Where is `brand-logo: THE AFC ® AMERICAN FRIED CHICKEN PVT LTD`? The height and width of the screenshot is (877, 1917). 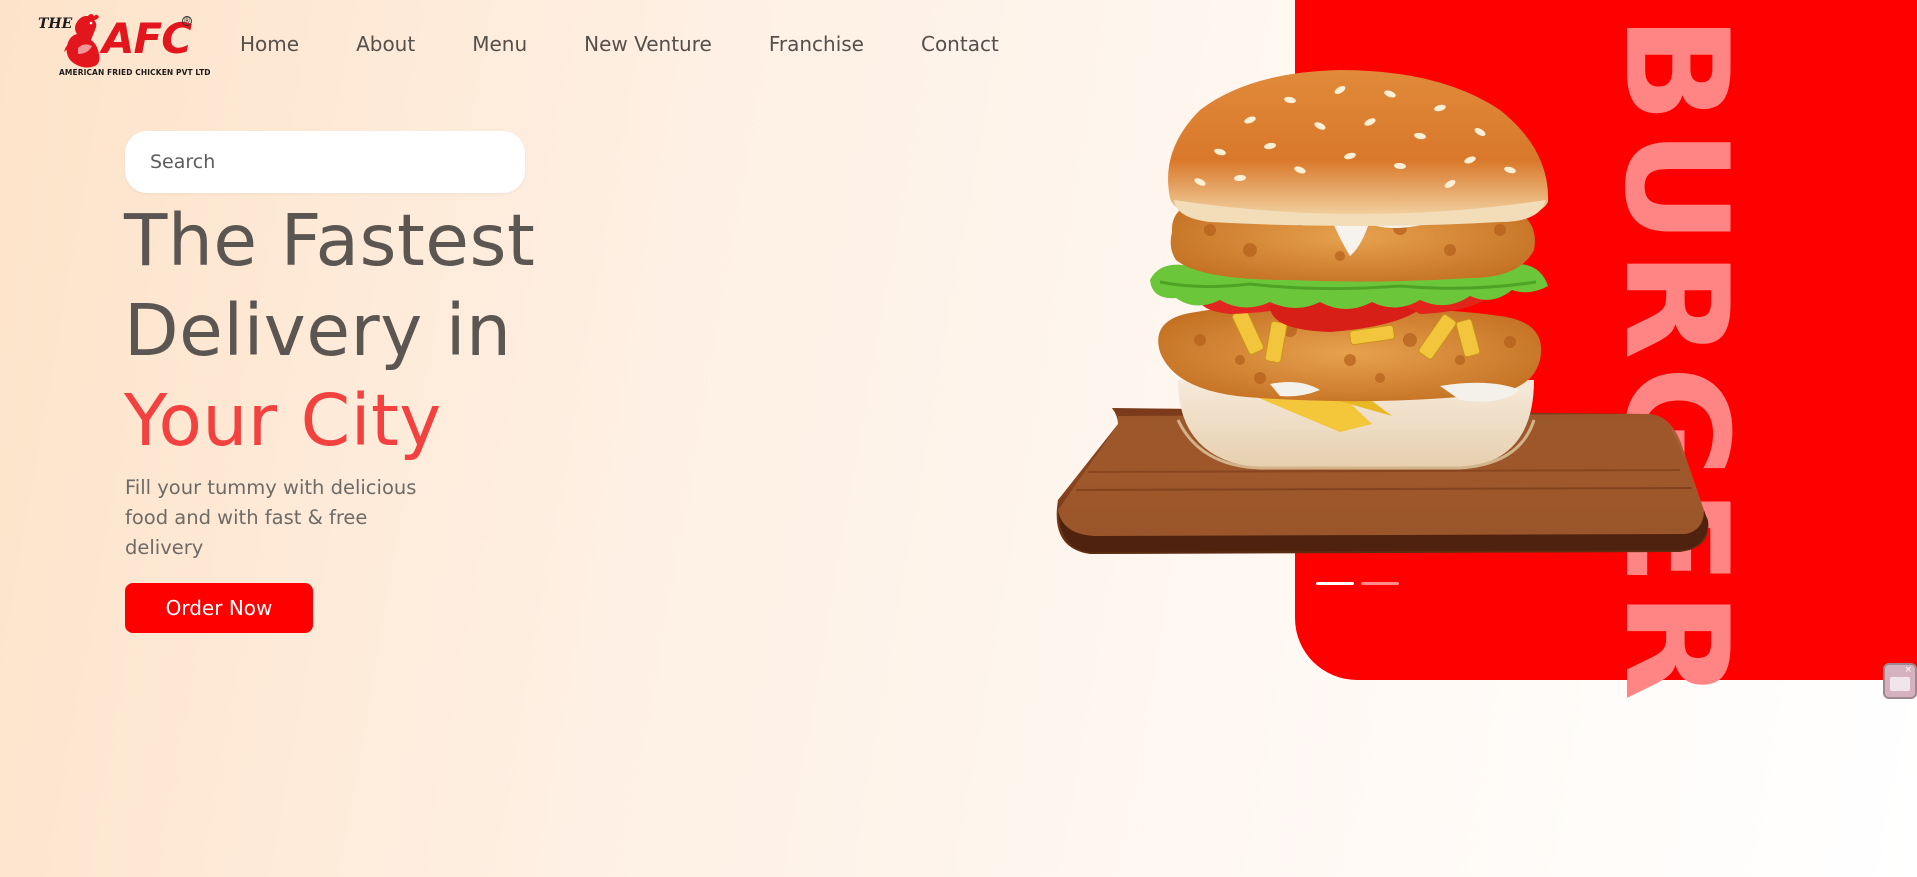 brand-logo: THE AFC ® AMERICAN FRIED CHICKEN PVT LTD is located at coordinates (124, 45).